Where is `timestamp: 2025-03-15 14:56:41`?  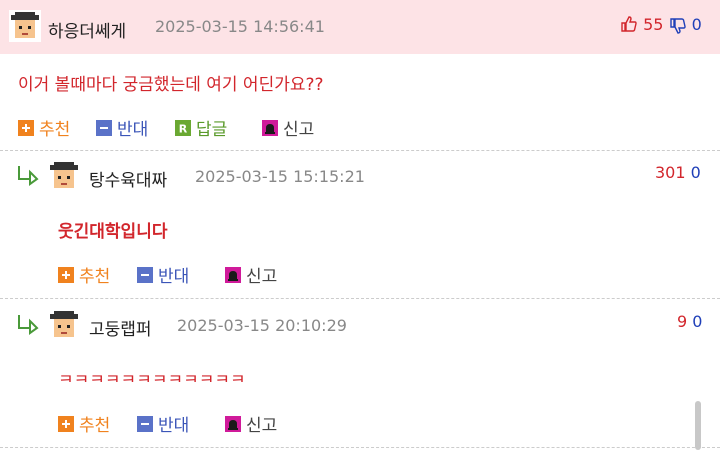 timestamp: 2025-03-15 14:56:41 is located at coordinates (240, 26).